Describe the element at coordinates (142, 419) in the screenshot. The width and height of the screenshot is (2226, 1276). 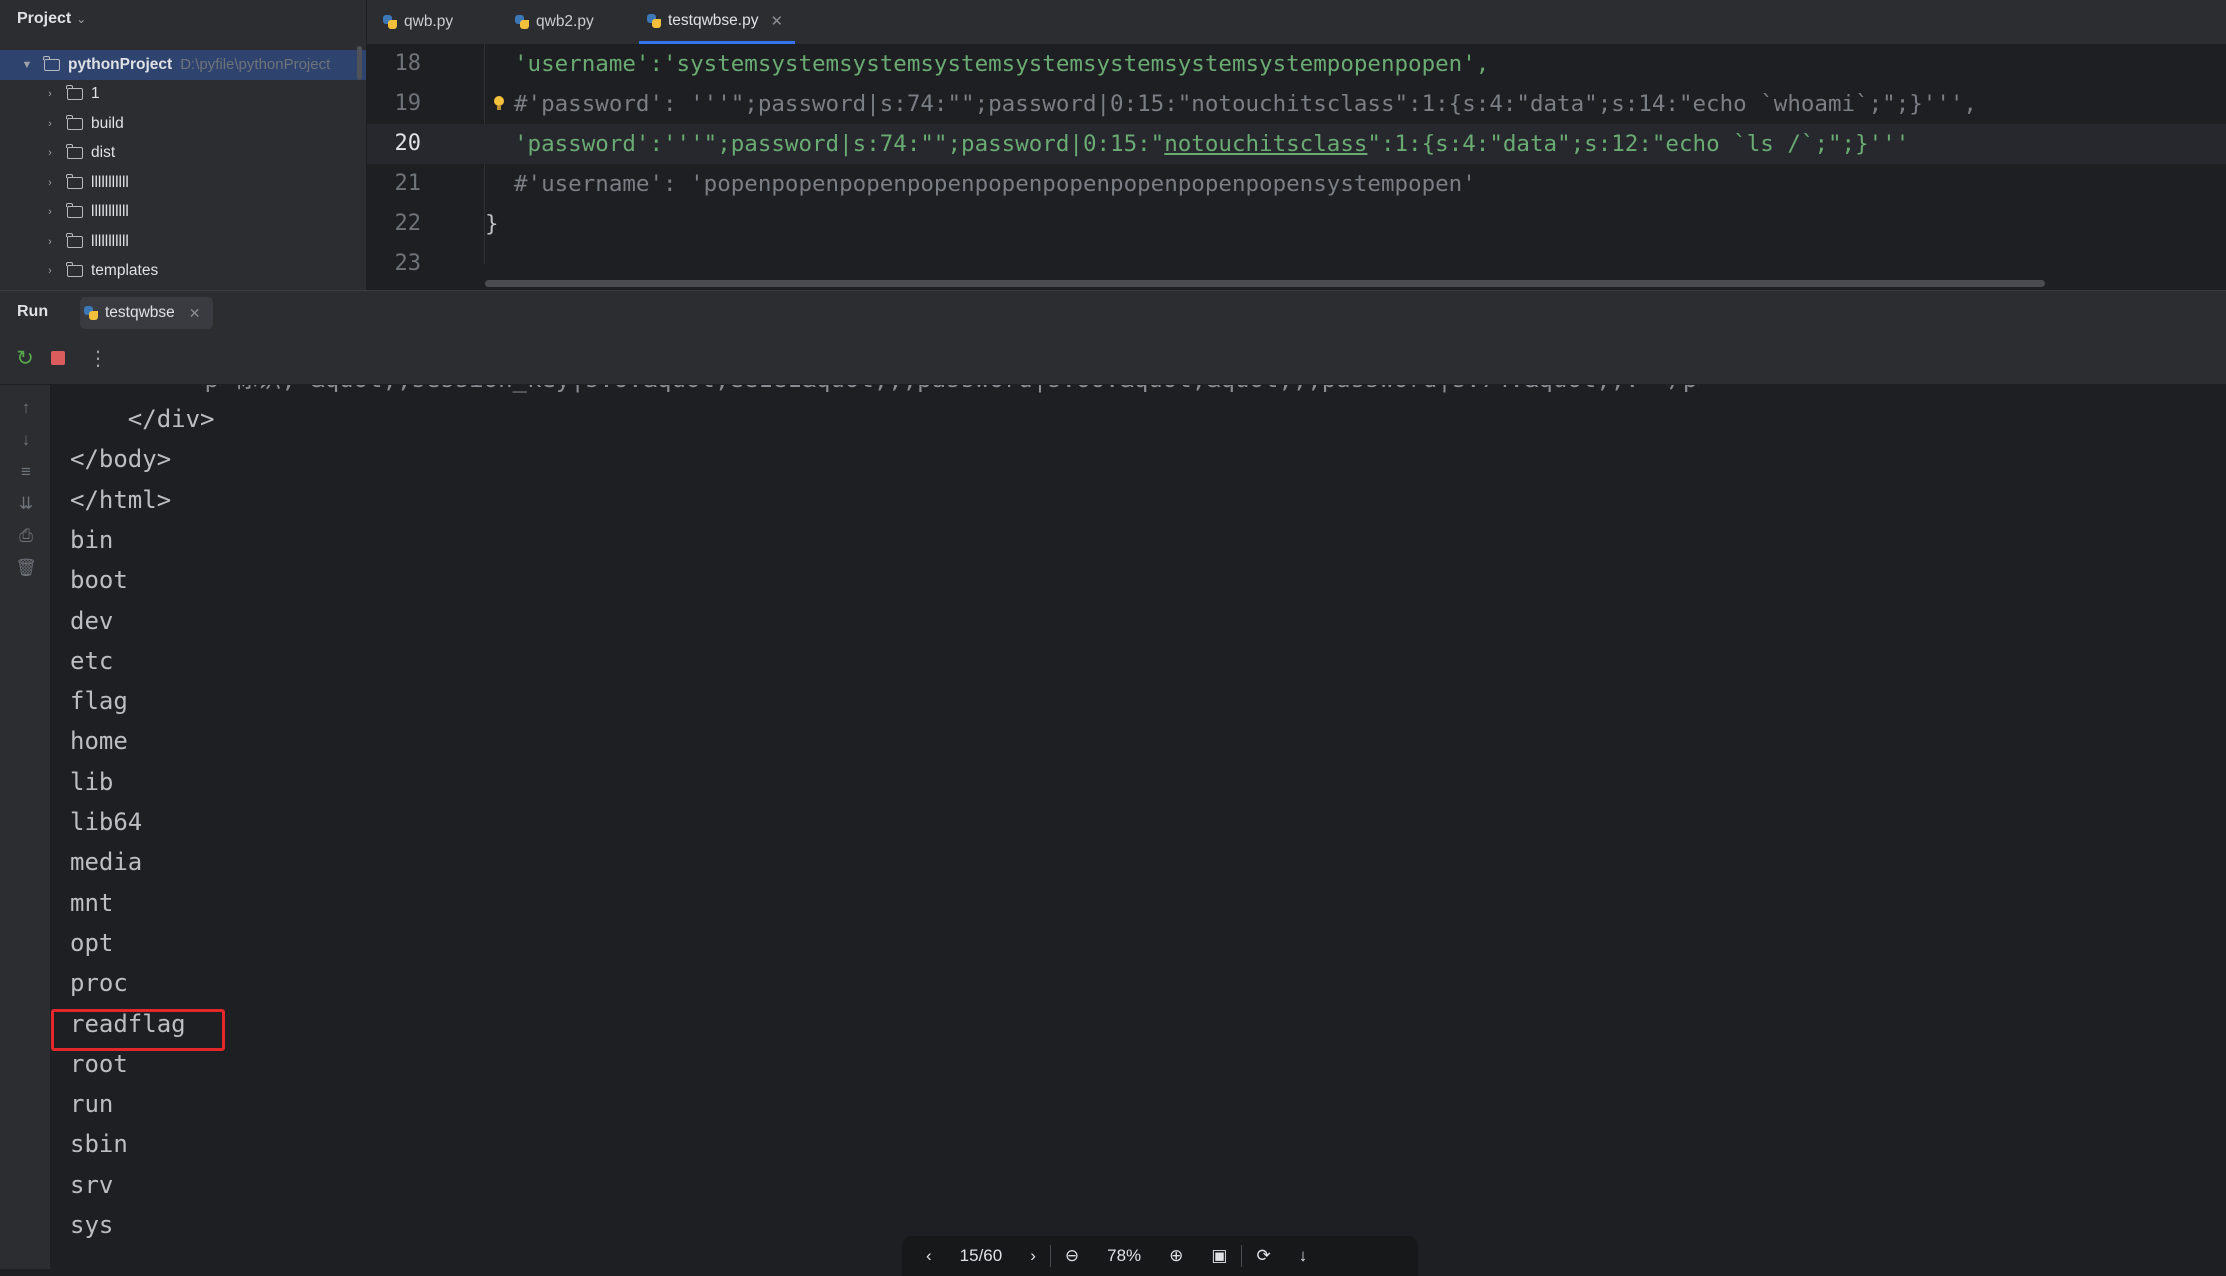
I see `console-line: </div>` at that location.